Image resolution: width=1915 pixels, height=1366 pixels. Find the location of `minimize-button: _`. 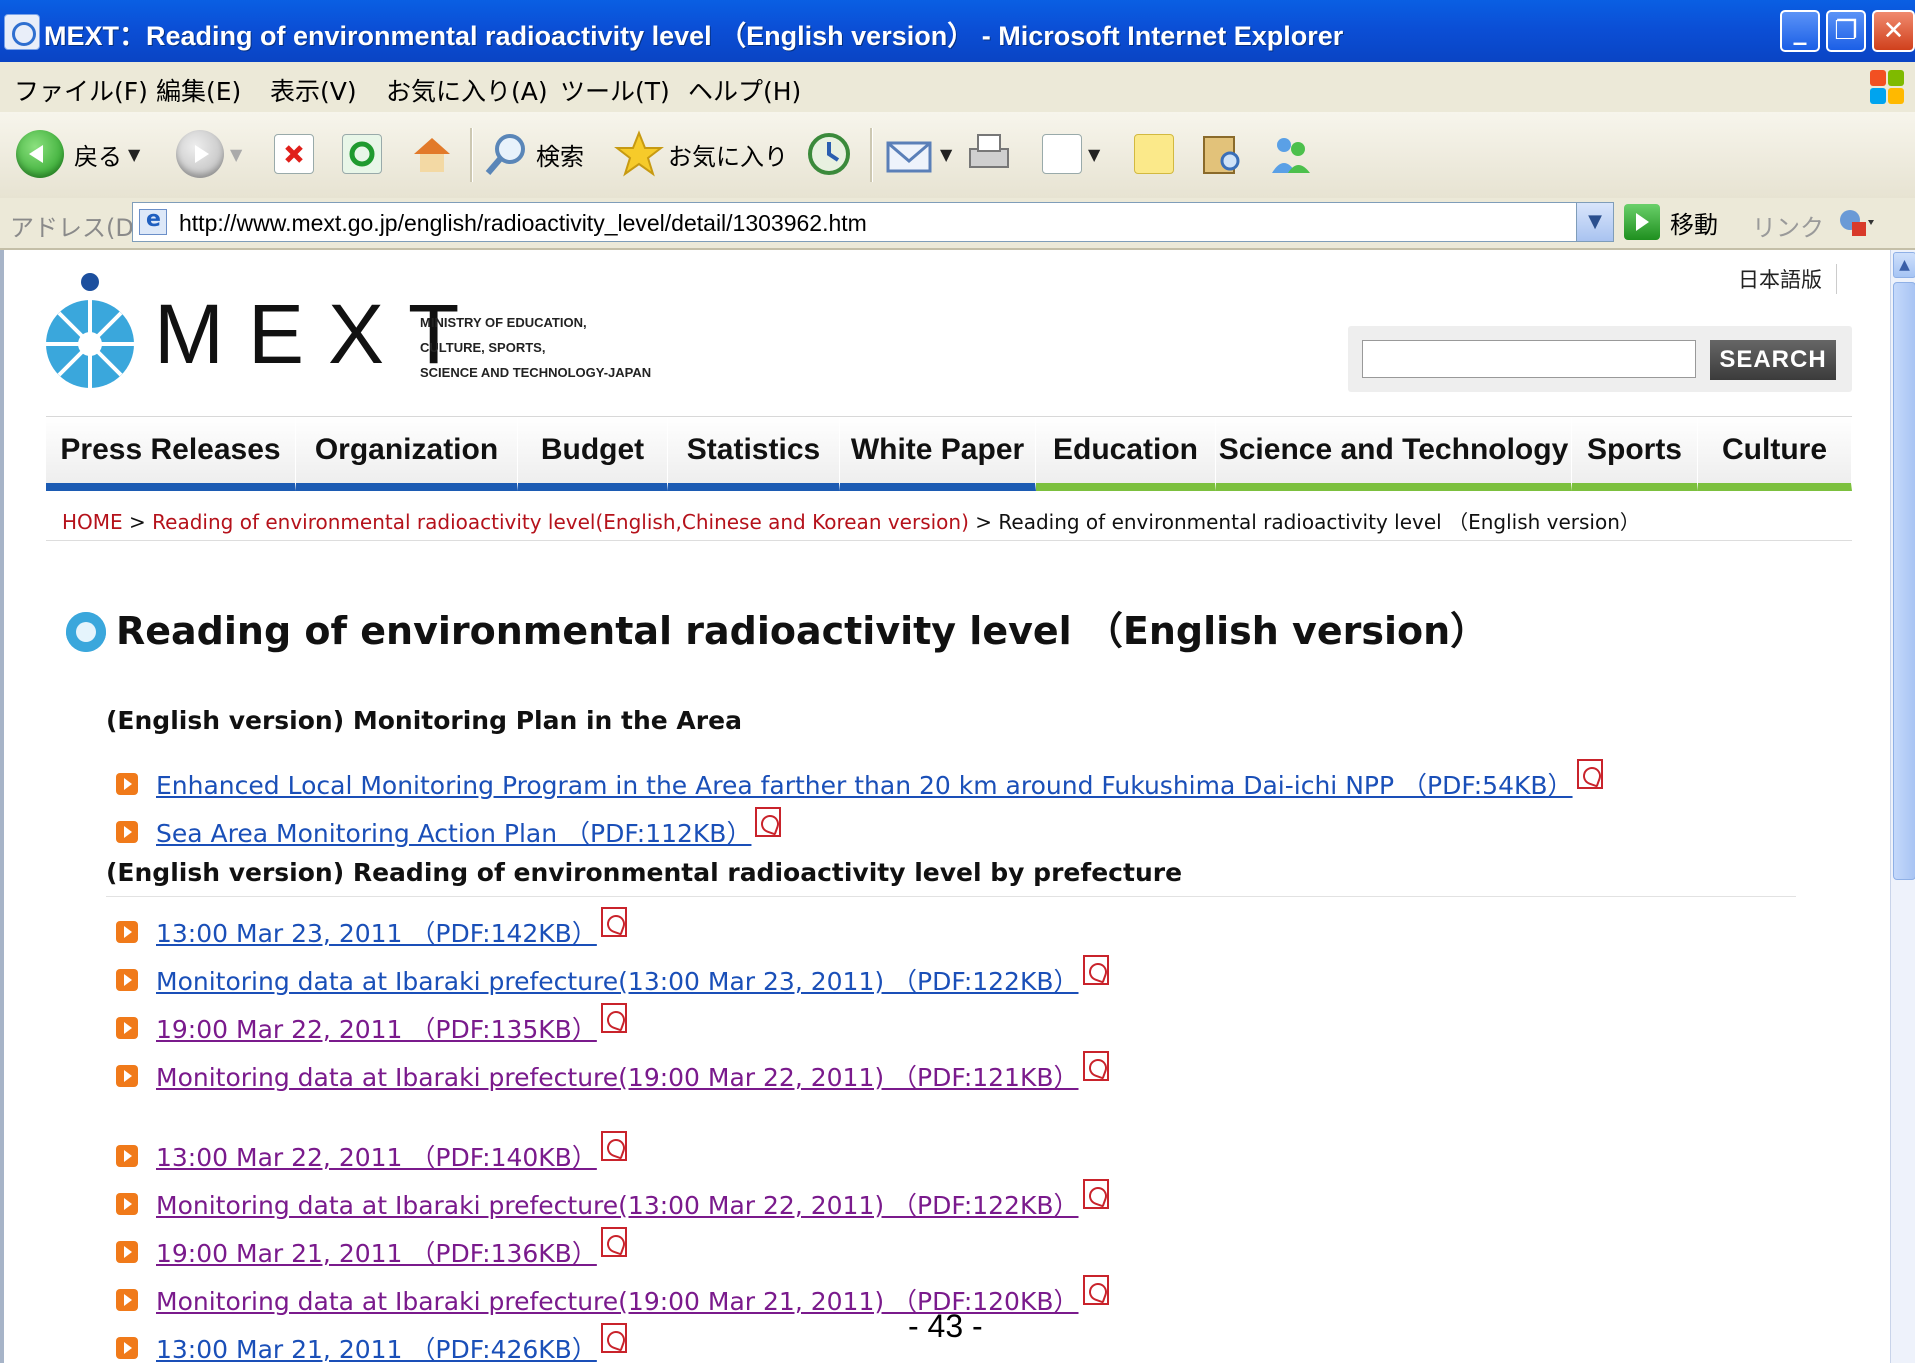

minimize-button: _ is located at coordinates (1800, 31).